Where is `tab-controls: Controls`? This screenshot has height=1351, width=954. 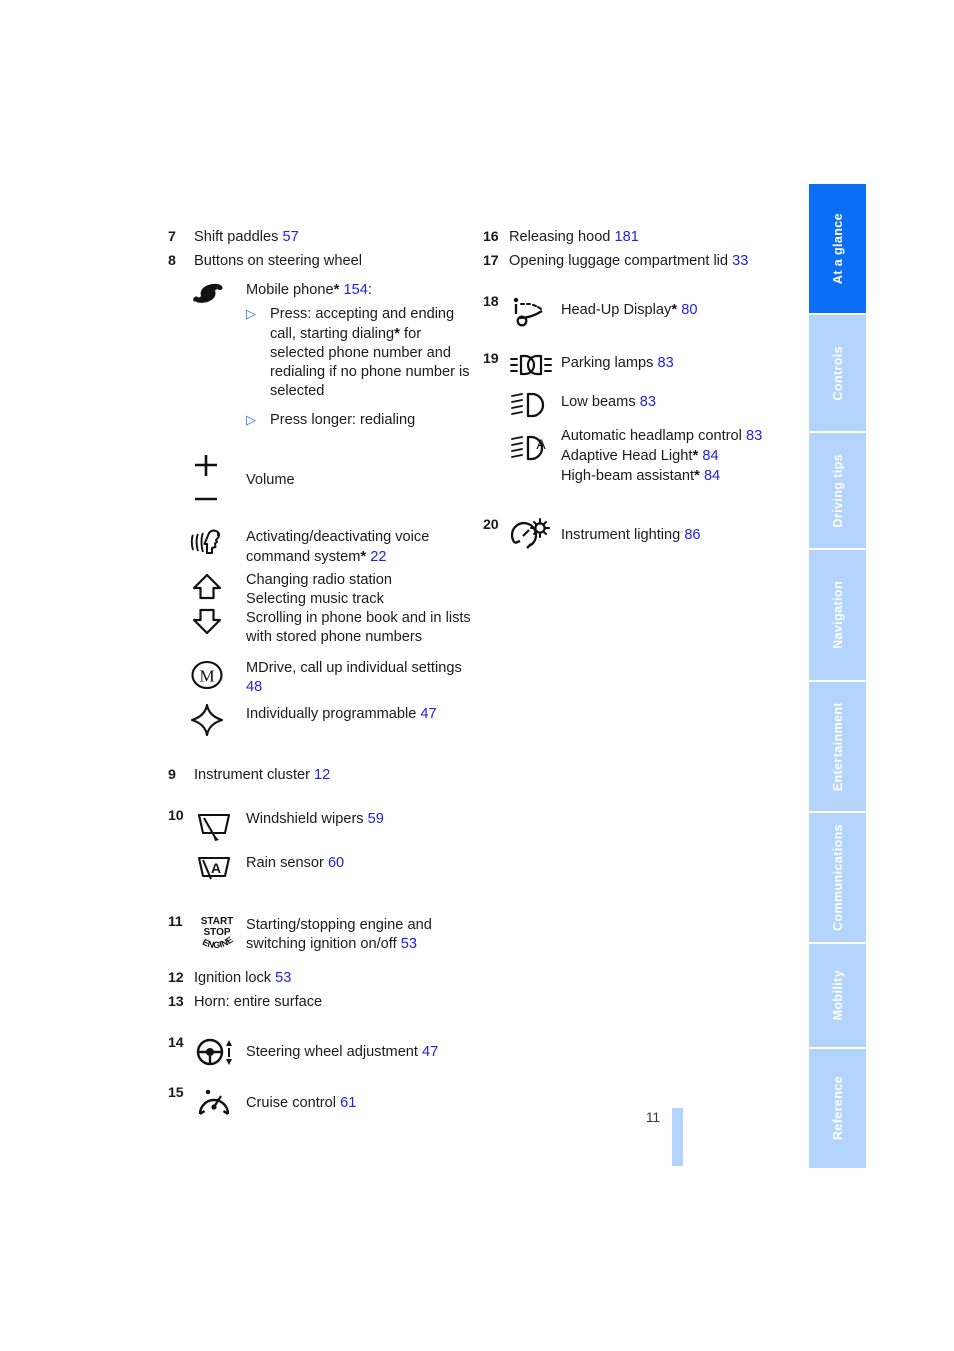
tab-controls: Controls is located at coordinates (837, 374).